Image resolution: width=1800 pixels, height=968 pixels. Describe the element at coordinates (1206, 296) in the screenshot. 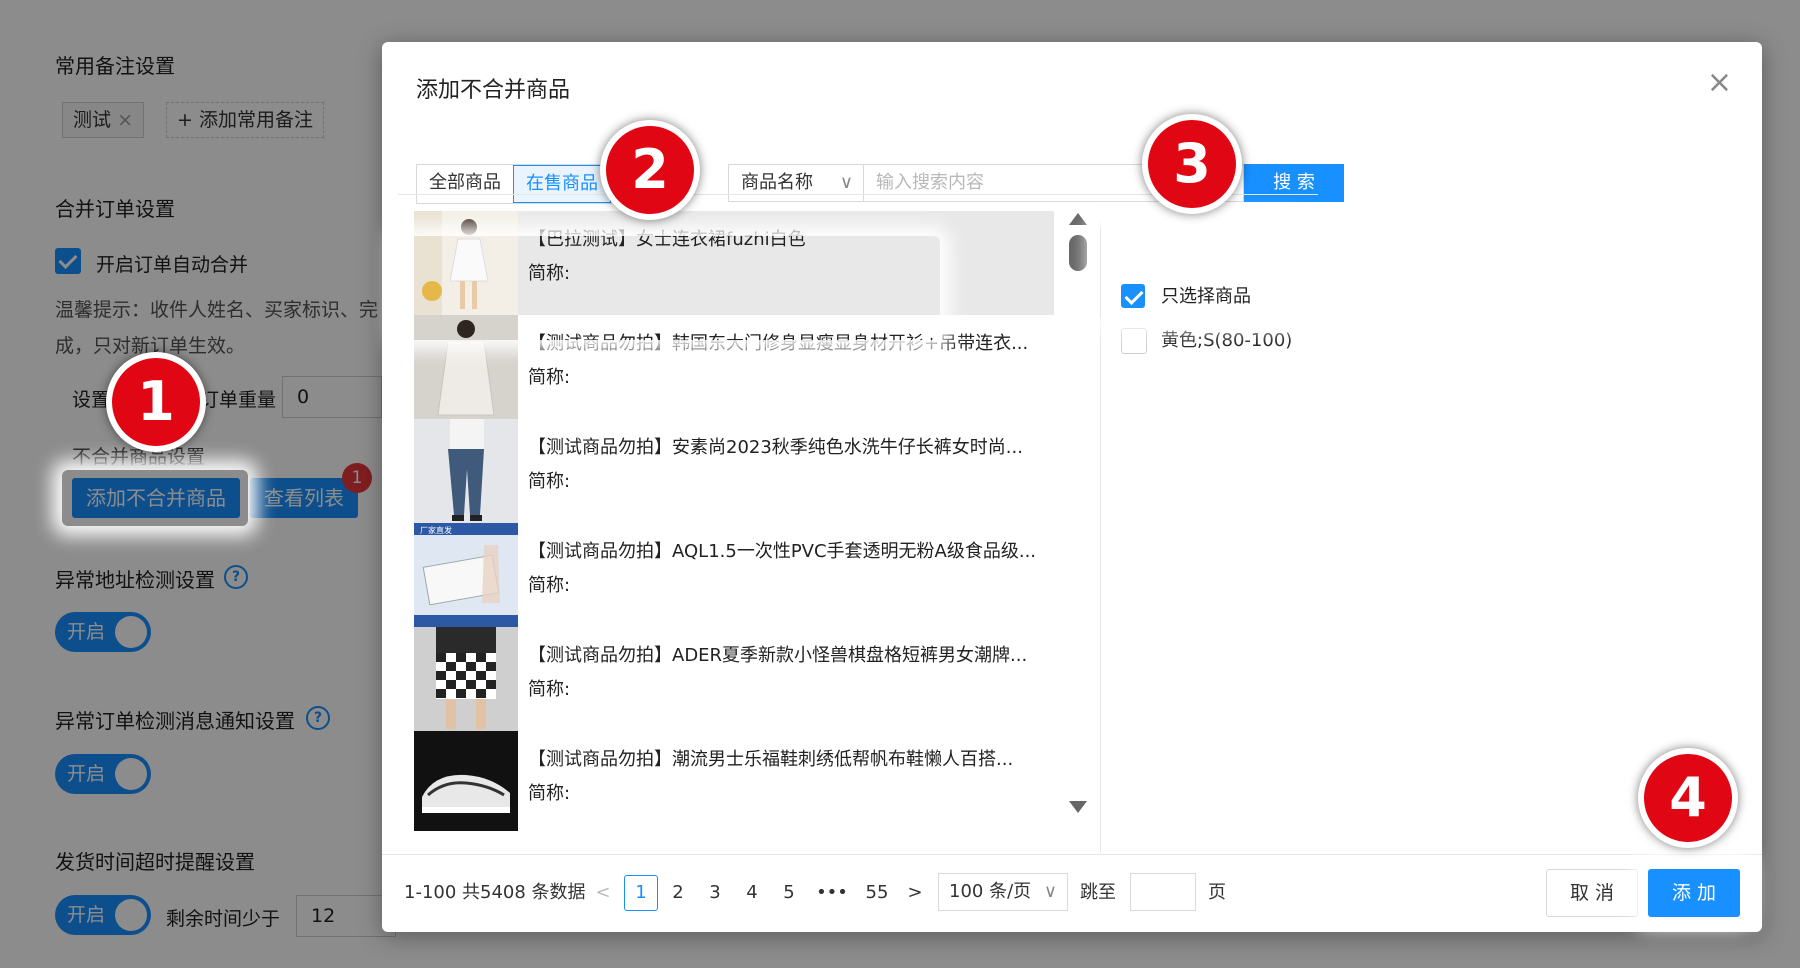

I see `sku-label: 只选择商品` at that location.